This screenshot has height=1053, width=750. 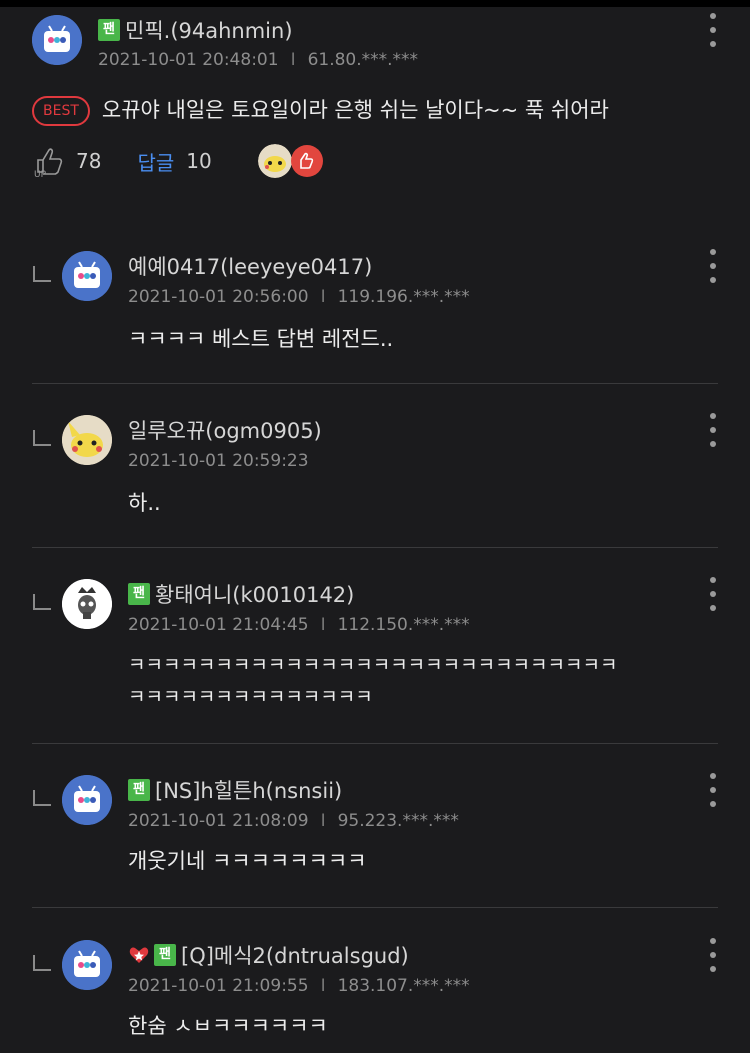 I want to click on reply-meta: 2021-10-01 21:04:45 I 112.150.***.***, so click(x=299, y=625).